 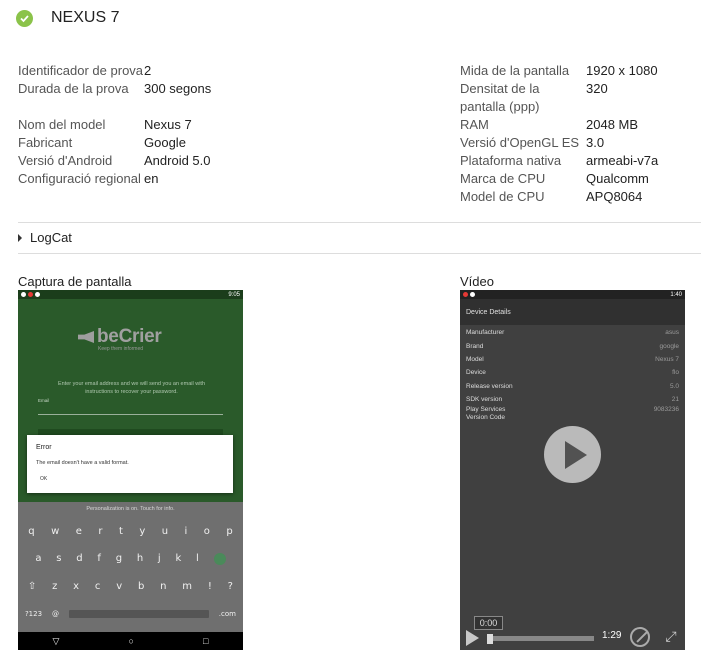 I want to click on space-bar, so click(x=138, y=614).